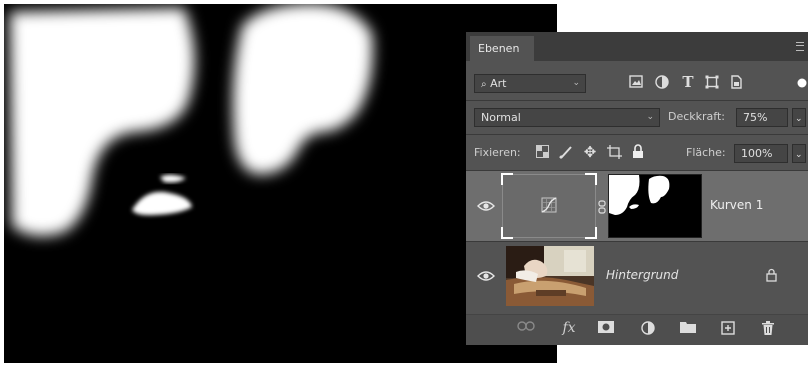  I want to click on filter-type-icon: T, so click(688, 82).